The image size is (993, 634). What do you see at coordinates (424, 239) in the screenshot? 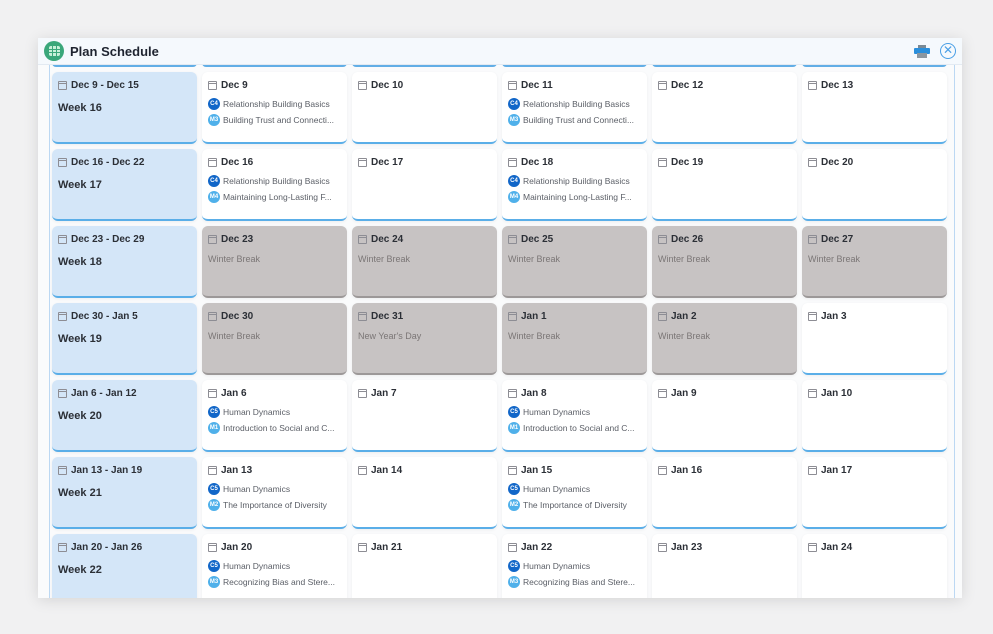
I see `date-label: Dec 24` at bounding box center [424, 239].